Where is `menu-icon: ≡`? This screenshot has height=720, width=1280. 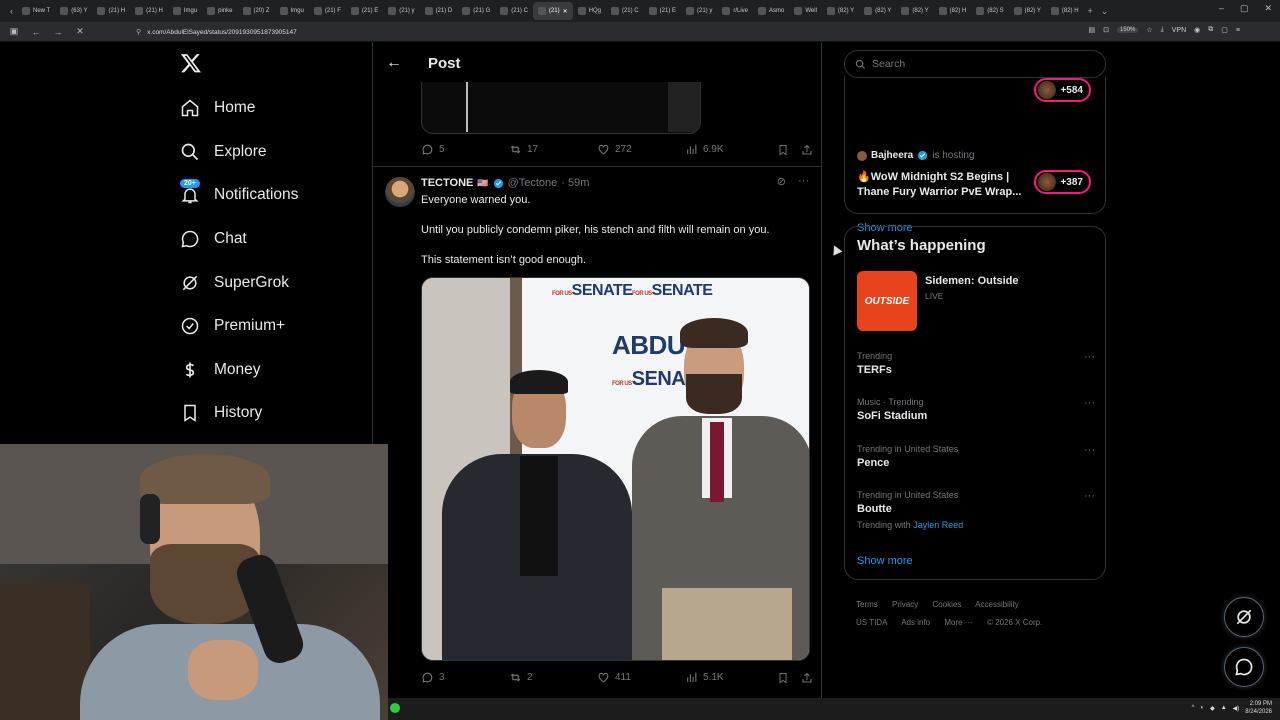
menu-icon: ≡ is located at coordinates (1238, 30).